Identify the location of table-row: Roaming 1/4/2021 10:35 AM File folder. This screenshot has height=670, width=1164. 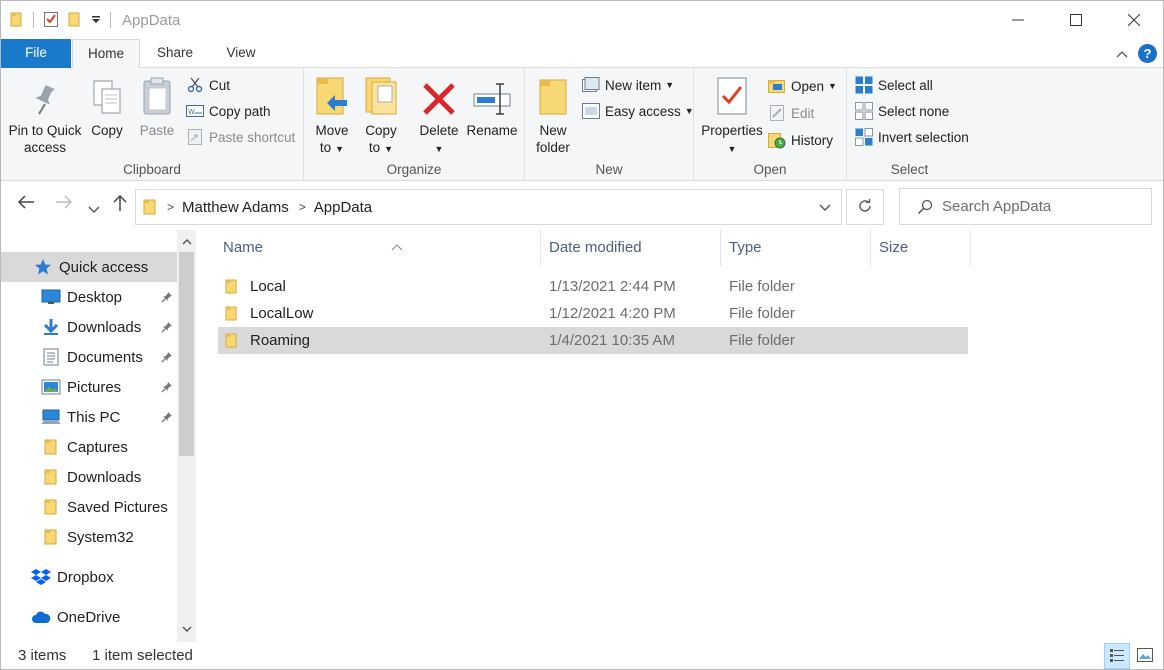
(593, 340).